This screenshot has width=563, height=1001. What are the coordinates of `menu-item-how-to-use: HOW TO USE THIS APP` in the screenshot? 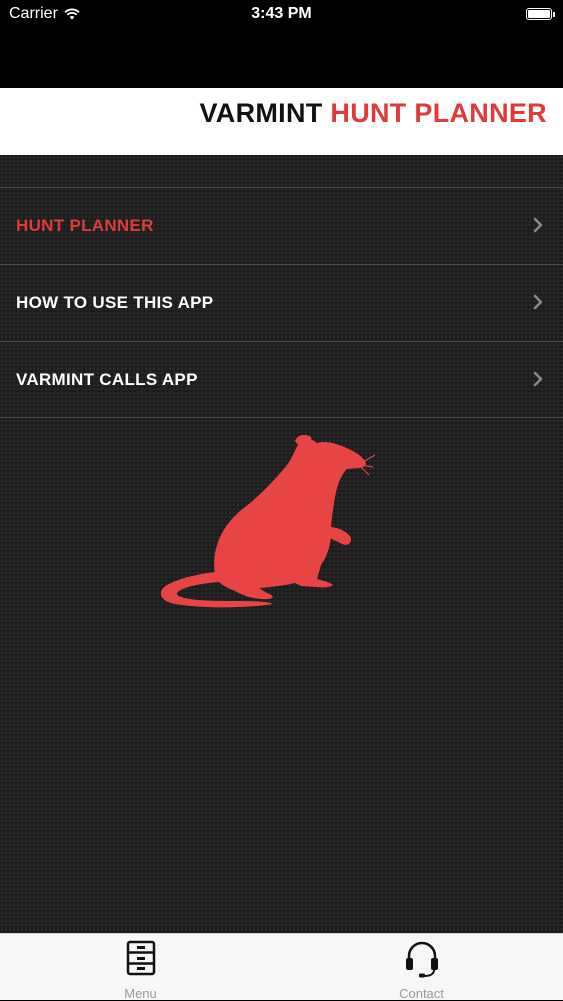 It's located at (281, 303).